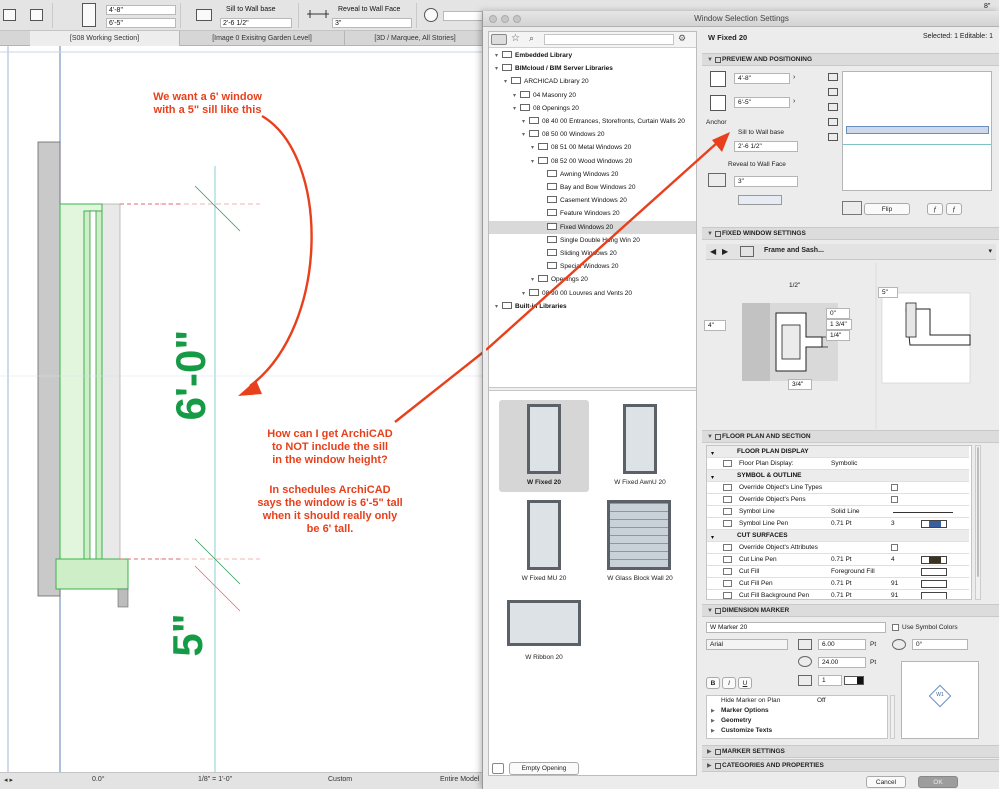  What do you see at coordinates (888, 292) in the screenshot?
I see `dim-5: 5"` at bounding box center [888, 292].